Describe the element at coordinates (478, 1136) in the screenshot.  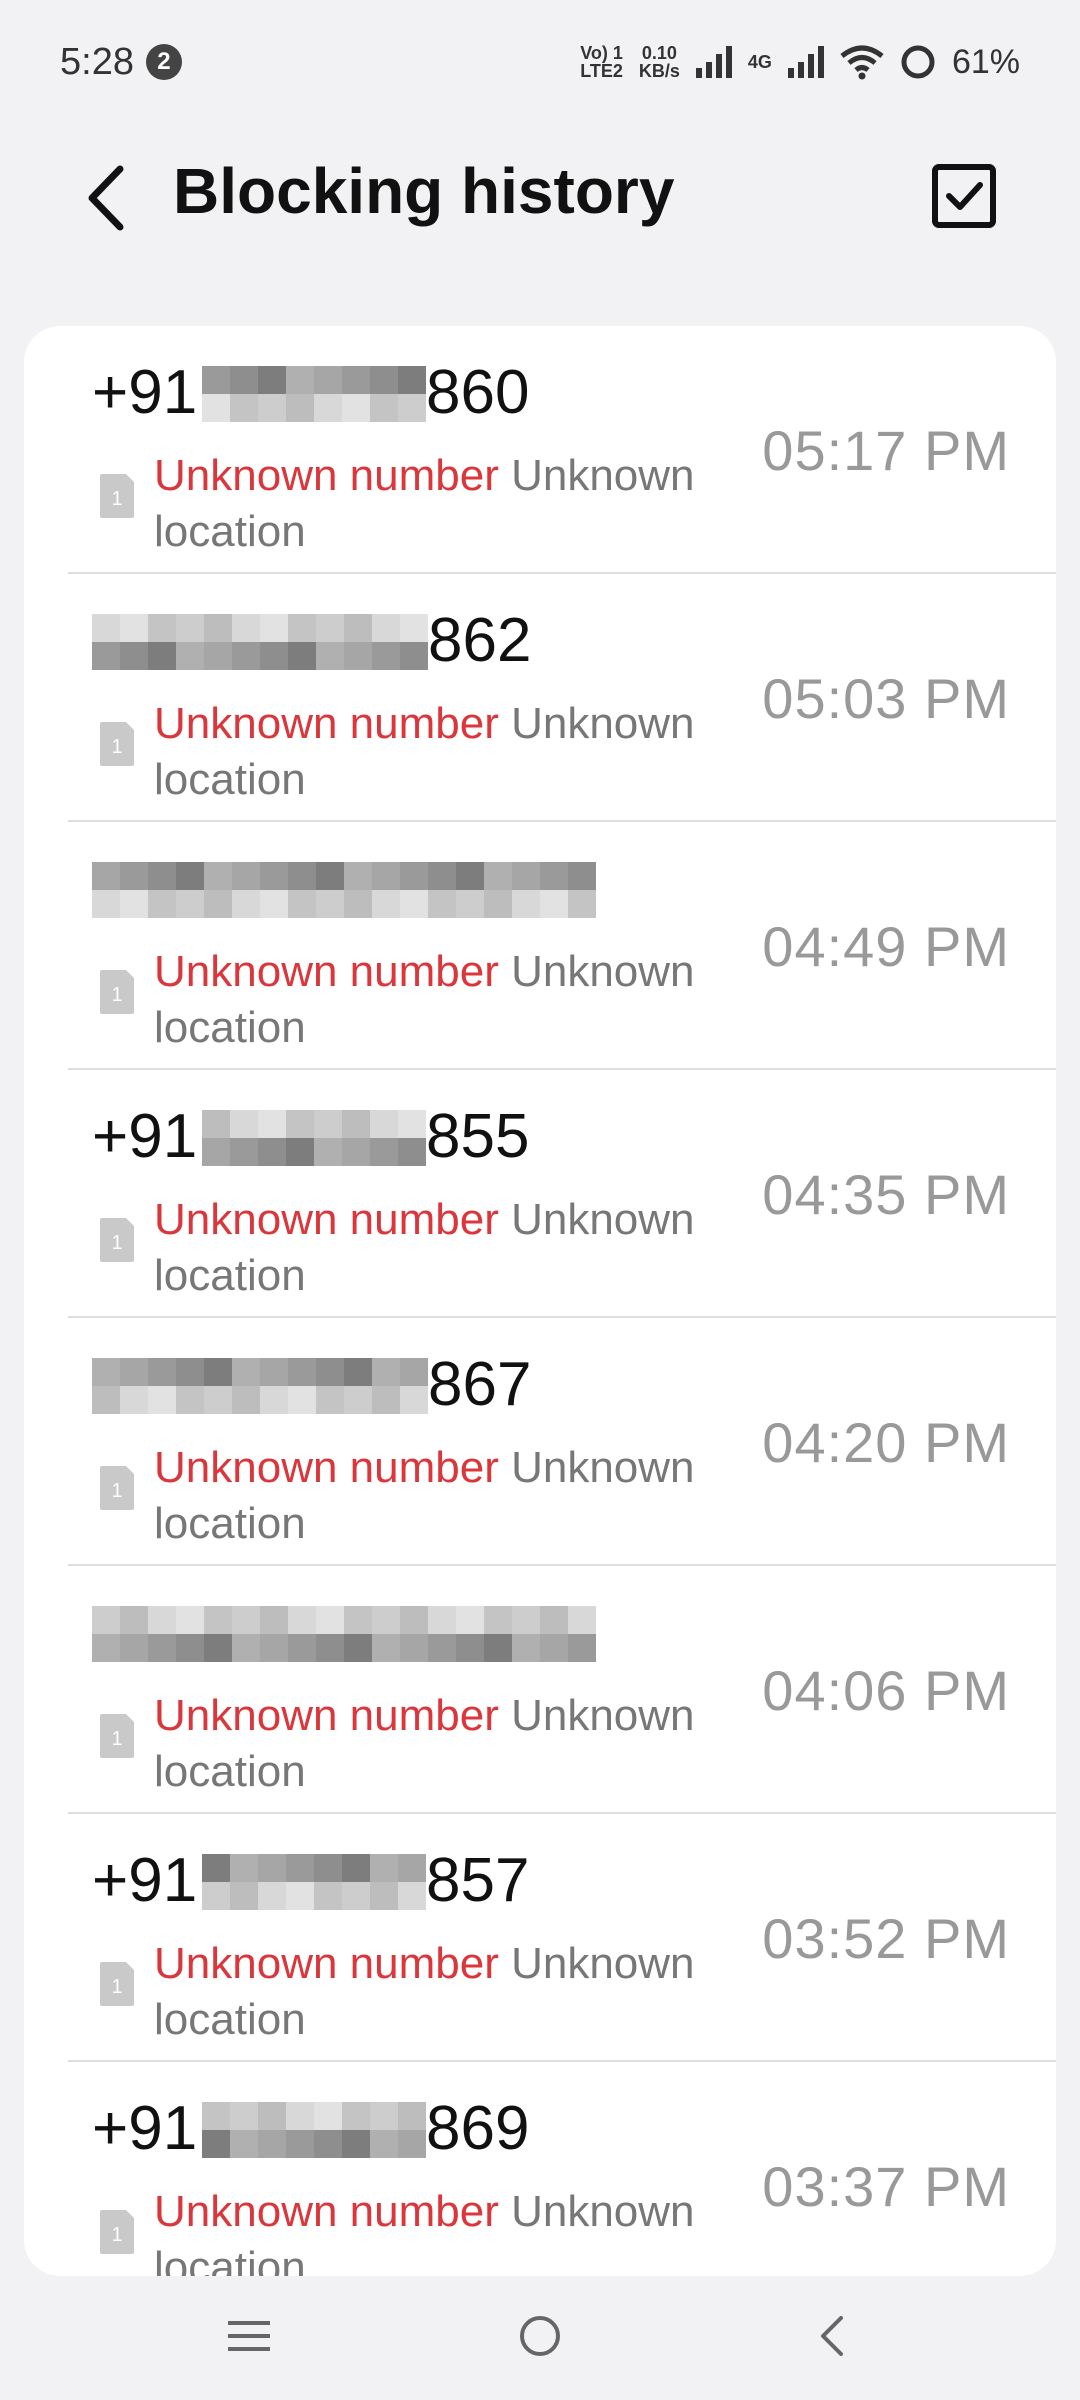
I see `number-suffix: 855` at that location.